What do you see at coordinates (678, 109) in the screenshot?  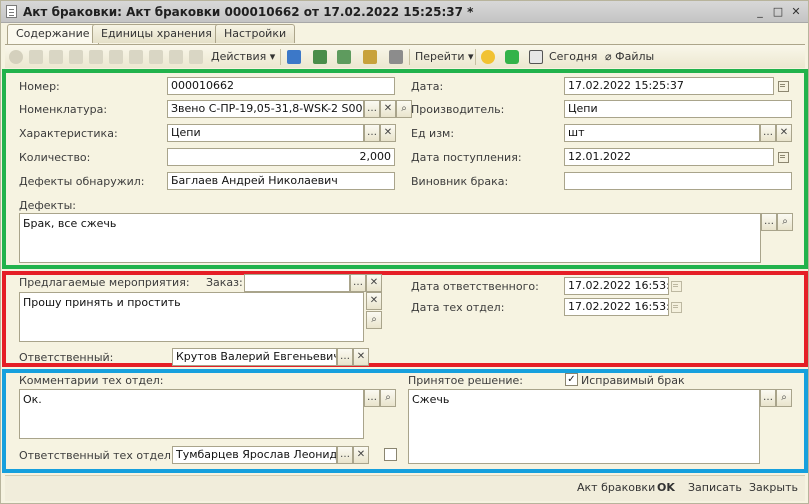 I see `manufacturer-field: Цепи` at bounding box center [678, 109].